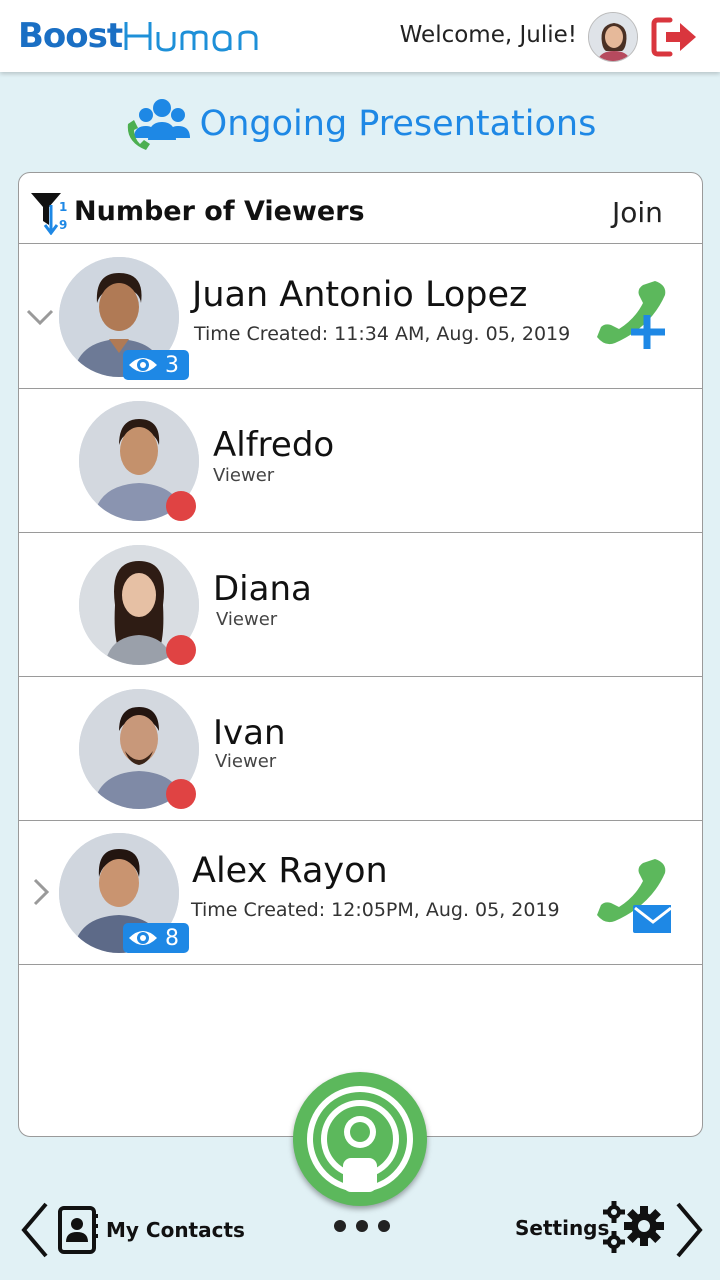  Describe the element at coordinates (562, 1228) in the screenshot. I see `settings-link: Settings` at that location.